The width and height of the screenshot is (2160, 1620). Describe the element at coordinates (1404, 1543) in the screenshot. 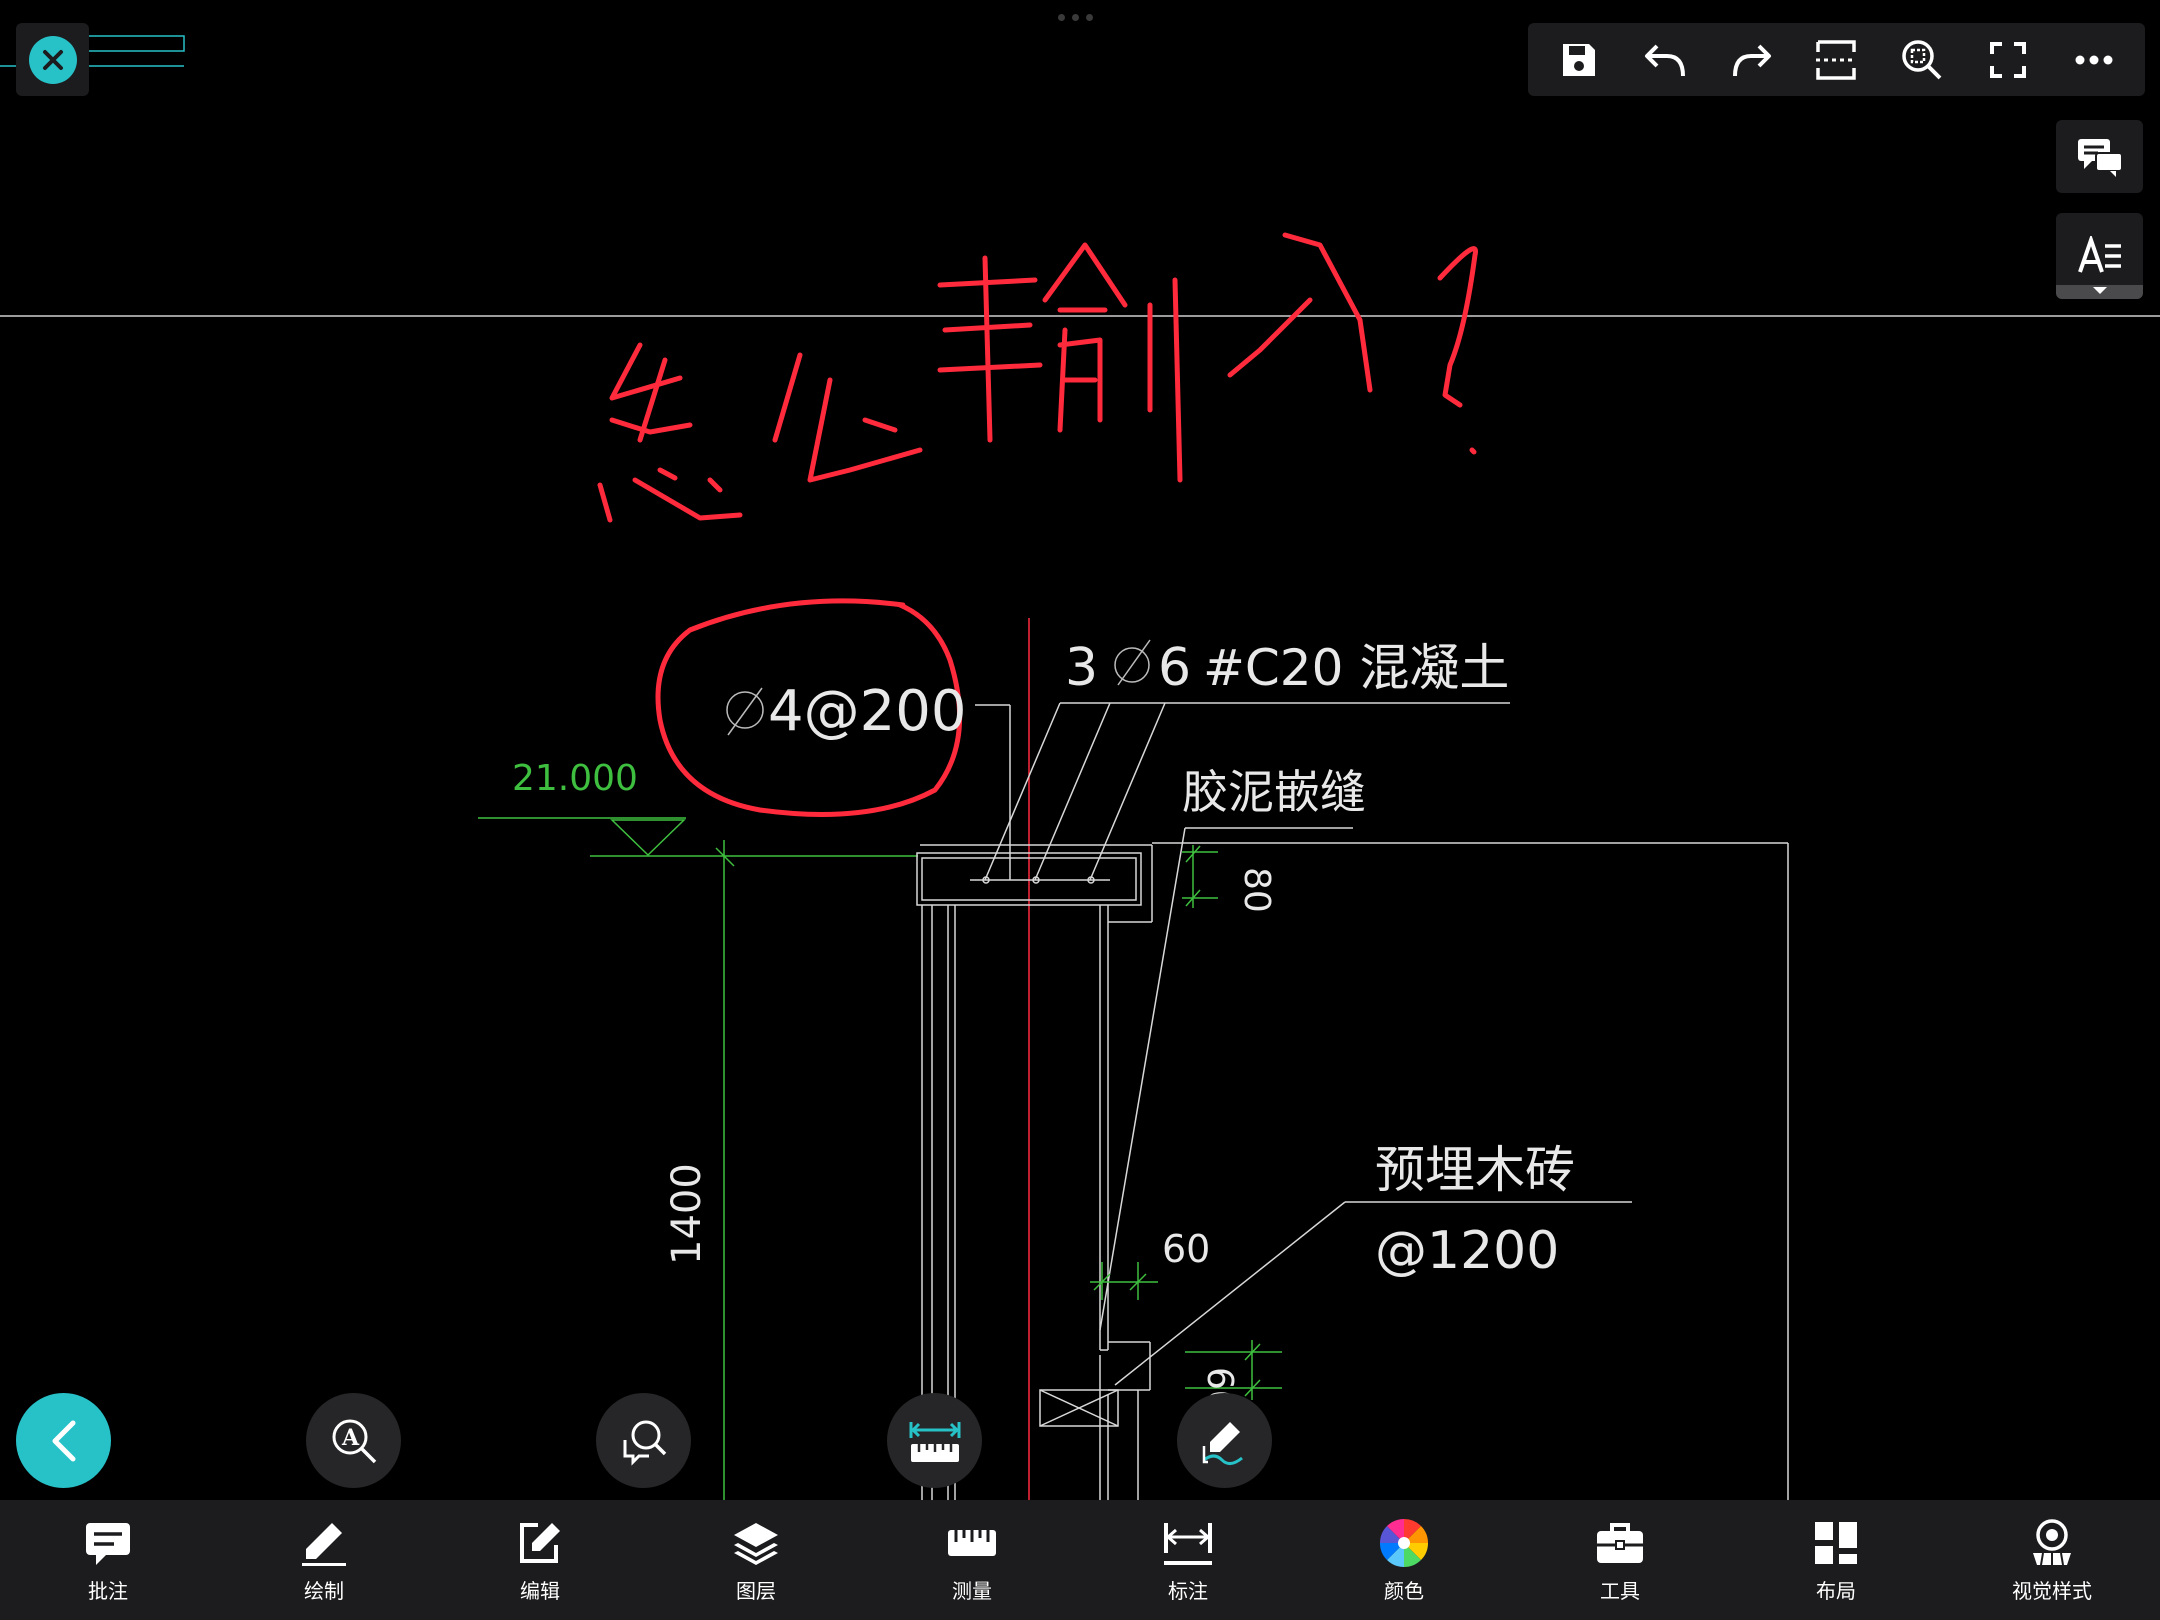

I see `color-wheel-icon` at that location.